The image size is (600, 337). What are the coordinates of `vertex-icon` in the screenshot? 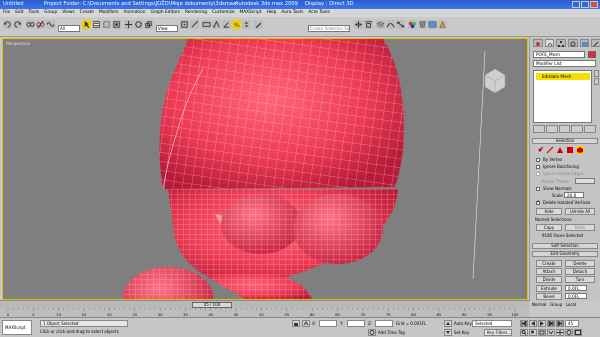 It's located at (540, 150).